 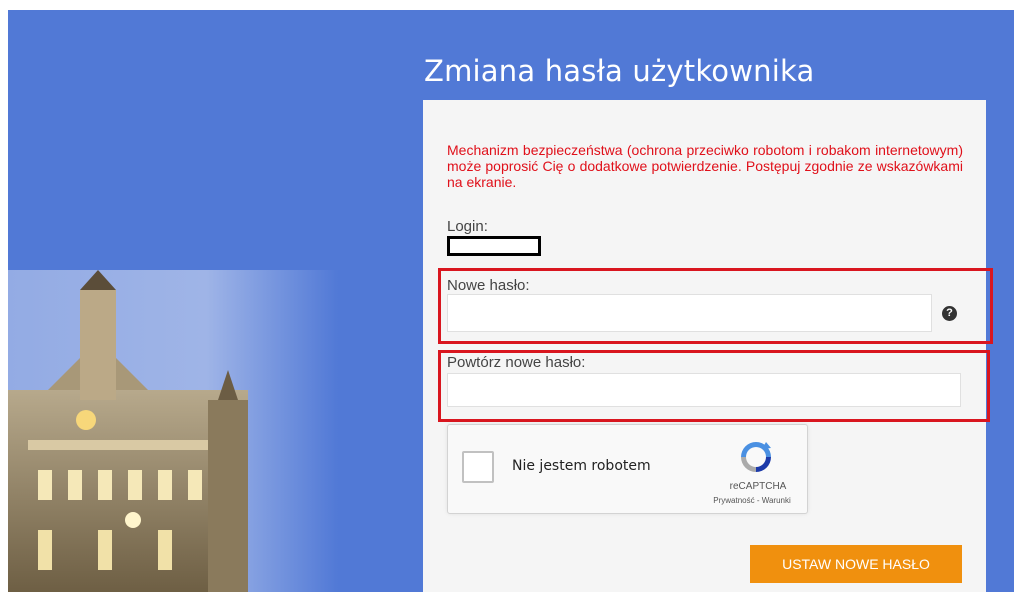 What do you see at coordinates (752, 500) in the screenshot?
I see `recaptcha-links: Prywatność - Warunki` at bounding box center [752, 500].